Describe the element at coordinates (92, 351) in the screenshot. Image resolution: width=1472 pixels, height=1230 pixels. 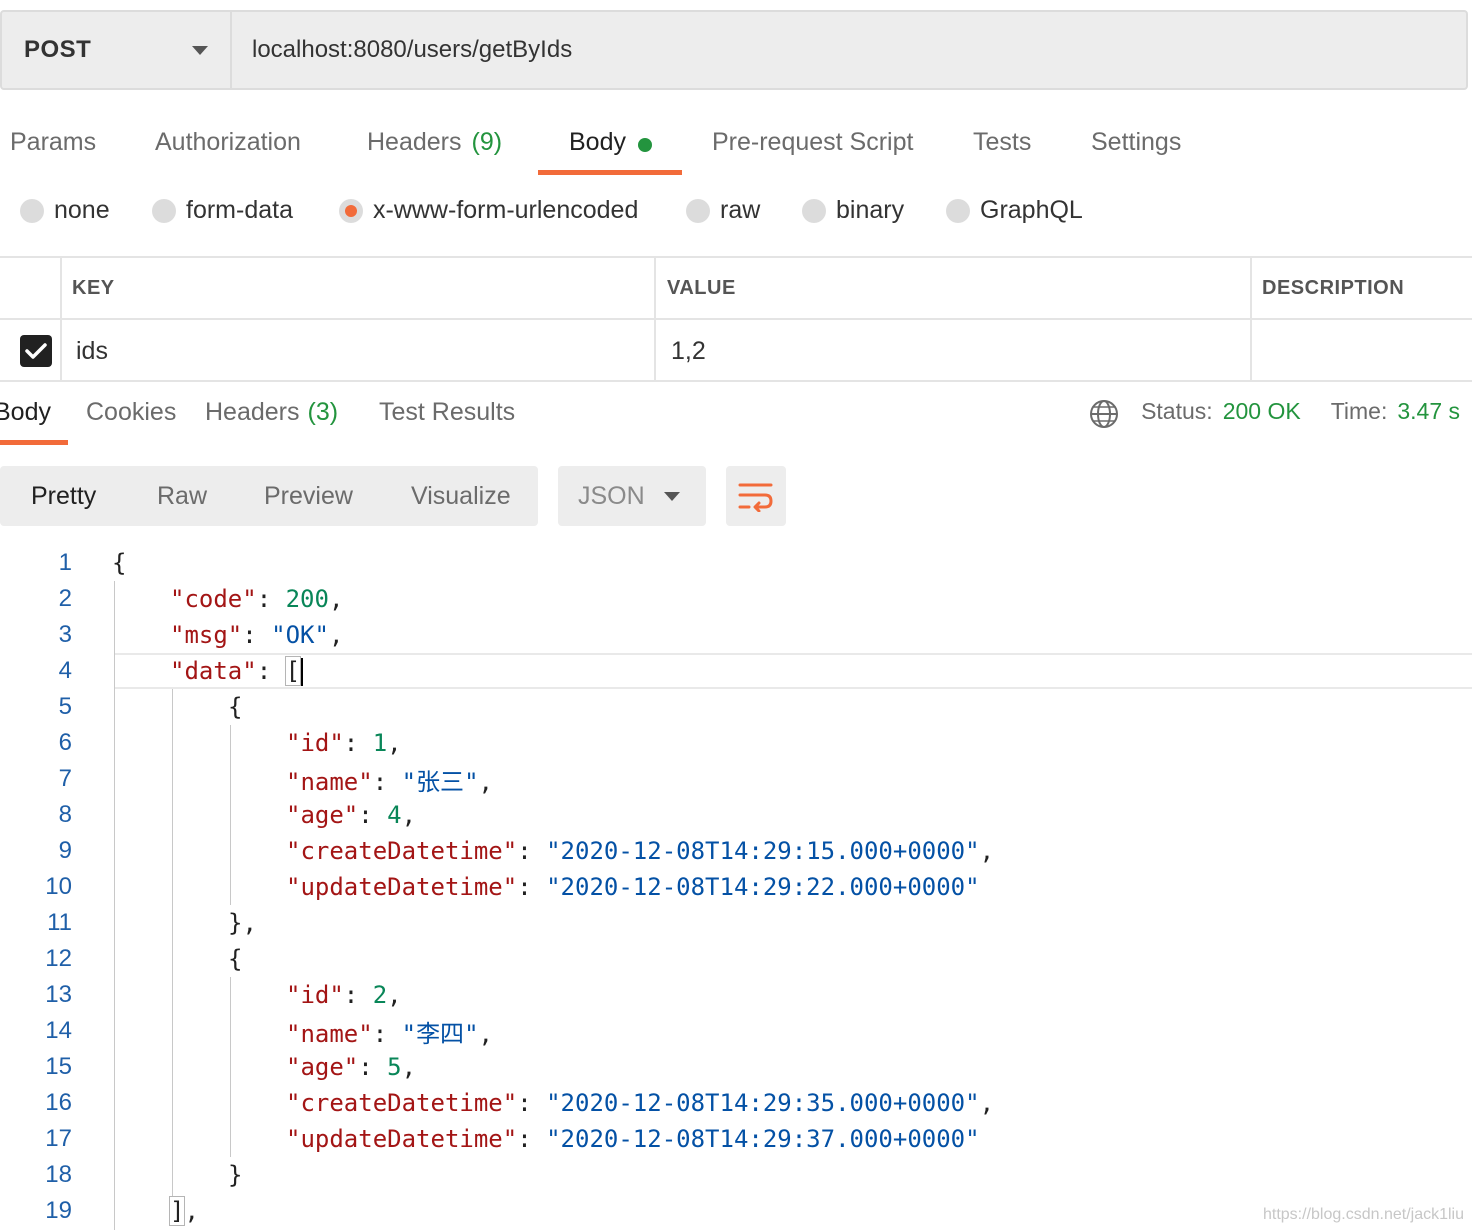
I see `param-key: ids` at that location.